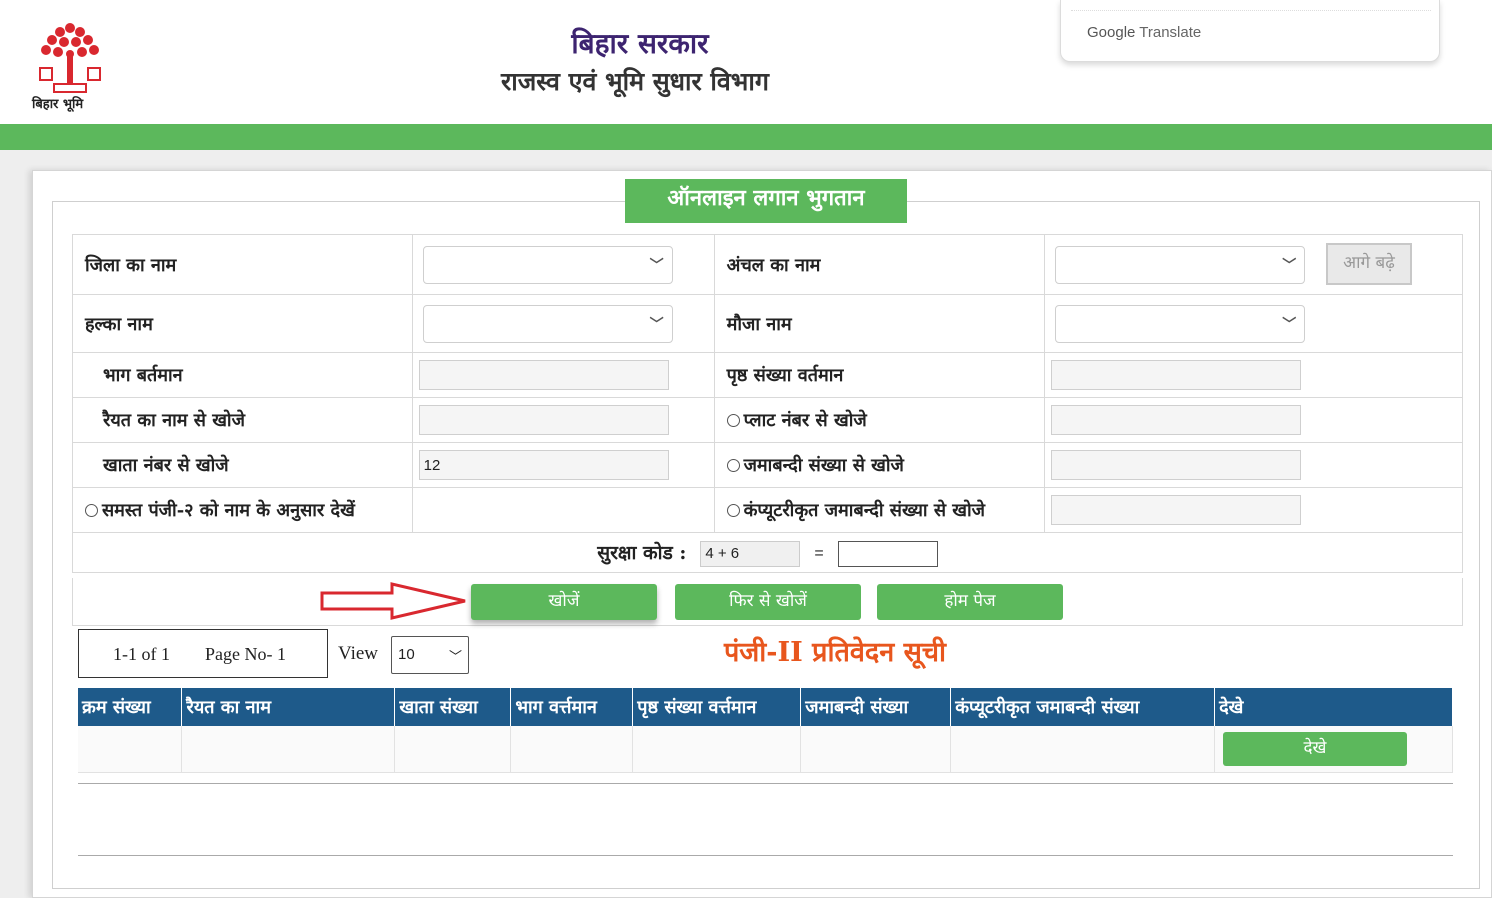  I want to click on logo-caption: बिहार भूमि, so click(58, 104).